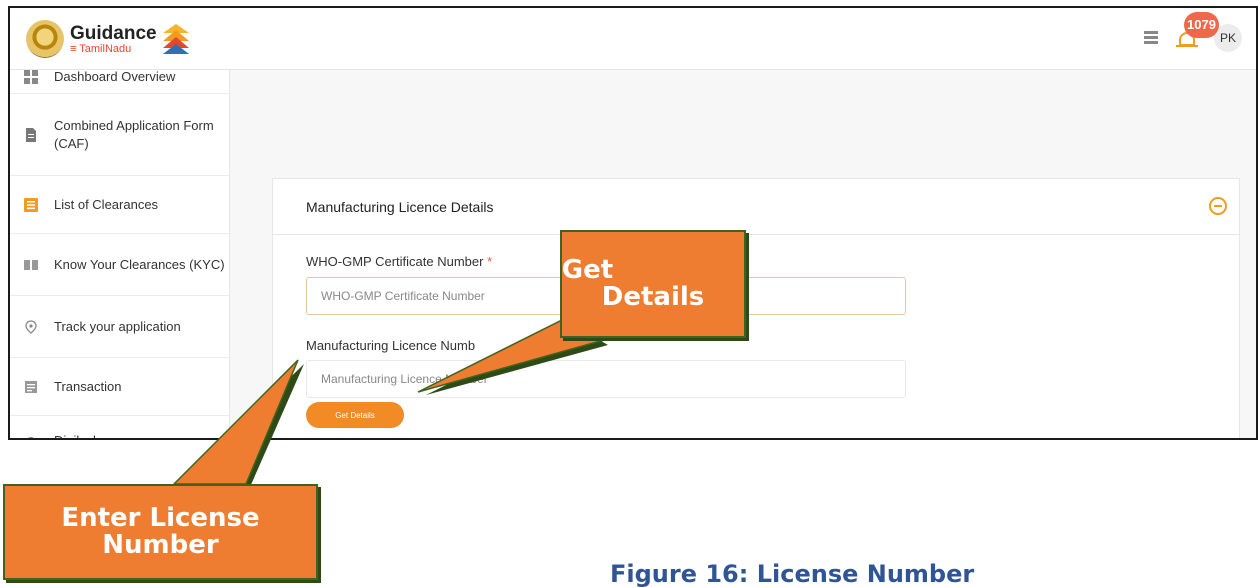  What do you see at coordinates (653, 284) in the screenshot?
I see `get-details-callout: Get Details` at bounding box center [653, 284].